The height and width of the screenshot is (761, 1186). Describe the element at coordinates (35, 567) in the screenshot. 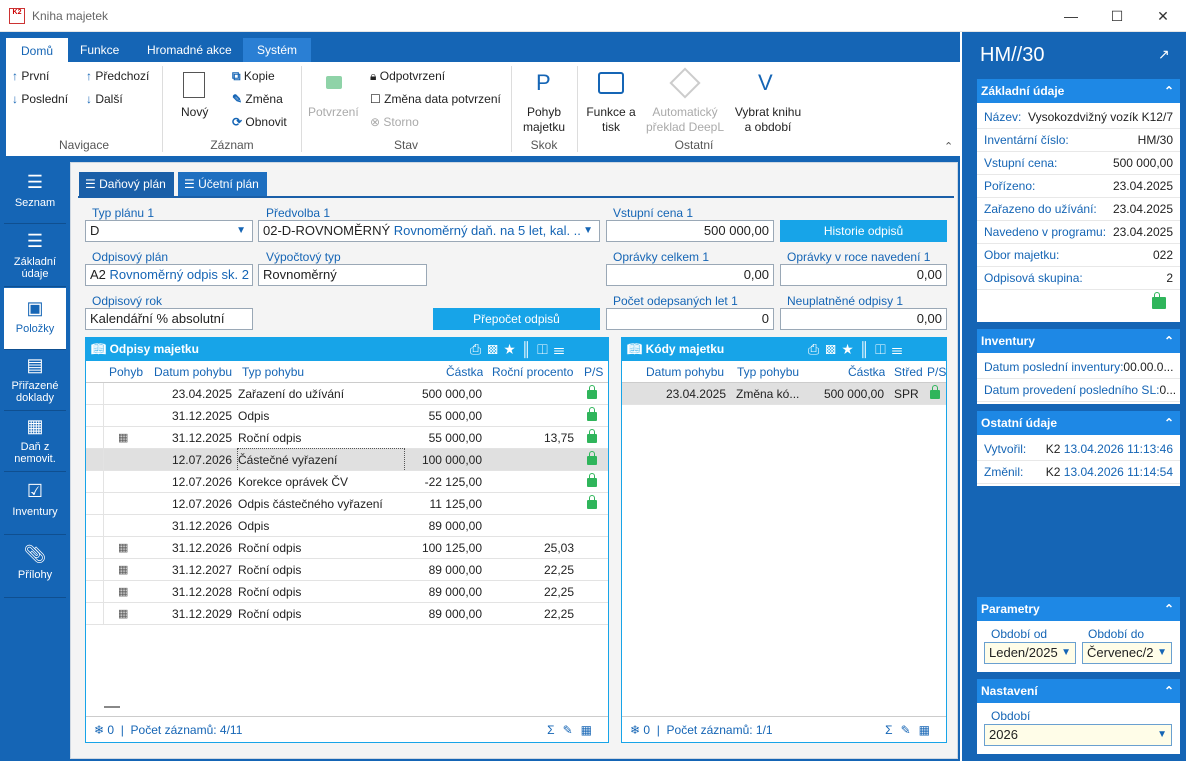

I see `sidebar-item-prilohy: 📎︎ Přílohy` at that location.